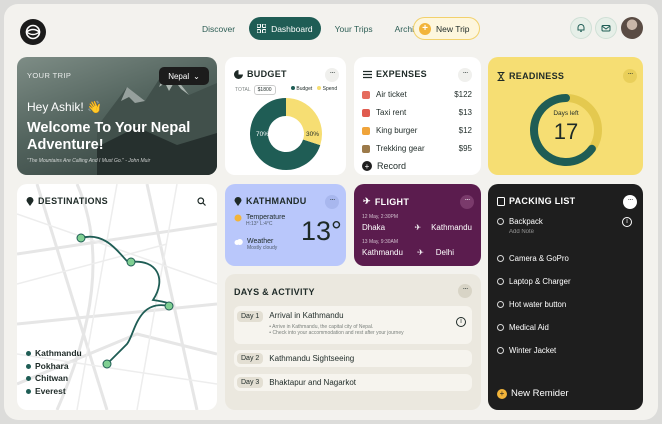 This screenshot has height=424, width=662. I want to click on nav-dashboard: Dashboard, so click(285, 28).